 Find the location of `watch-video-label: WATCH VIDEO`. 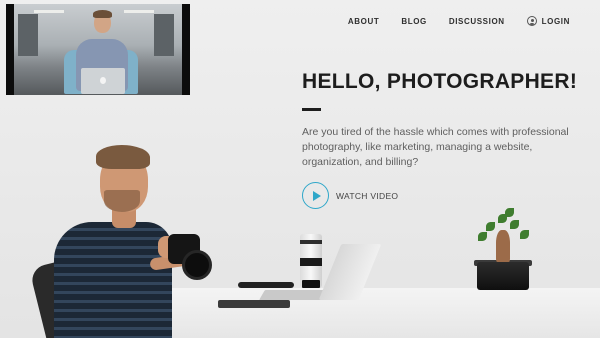

watch-video-label: WATCH VIDEO is located at coordinates (367, 195).